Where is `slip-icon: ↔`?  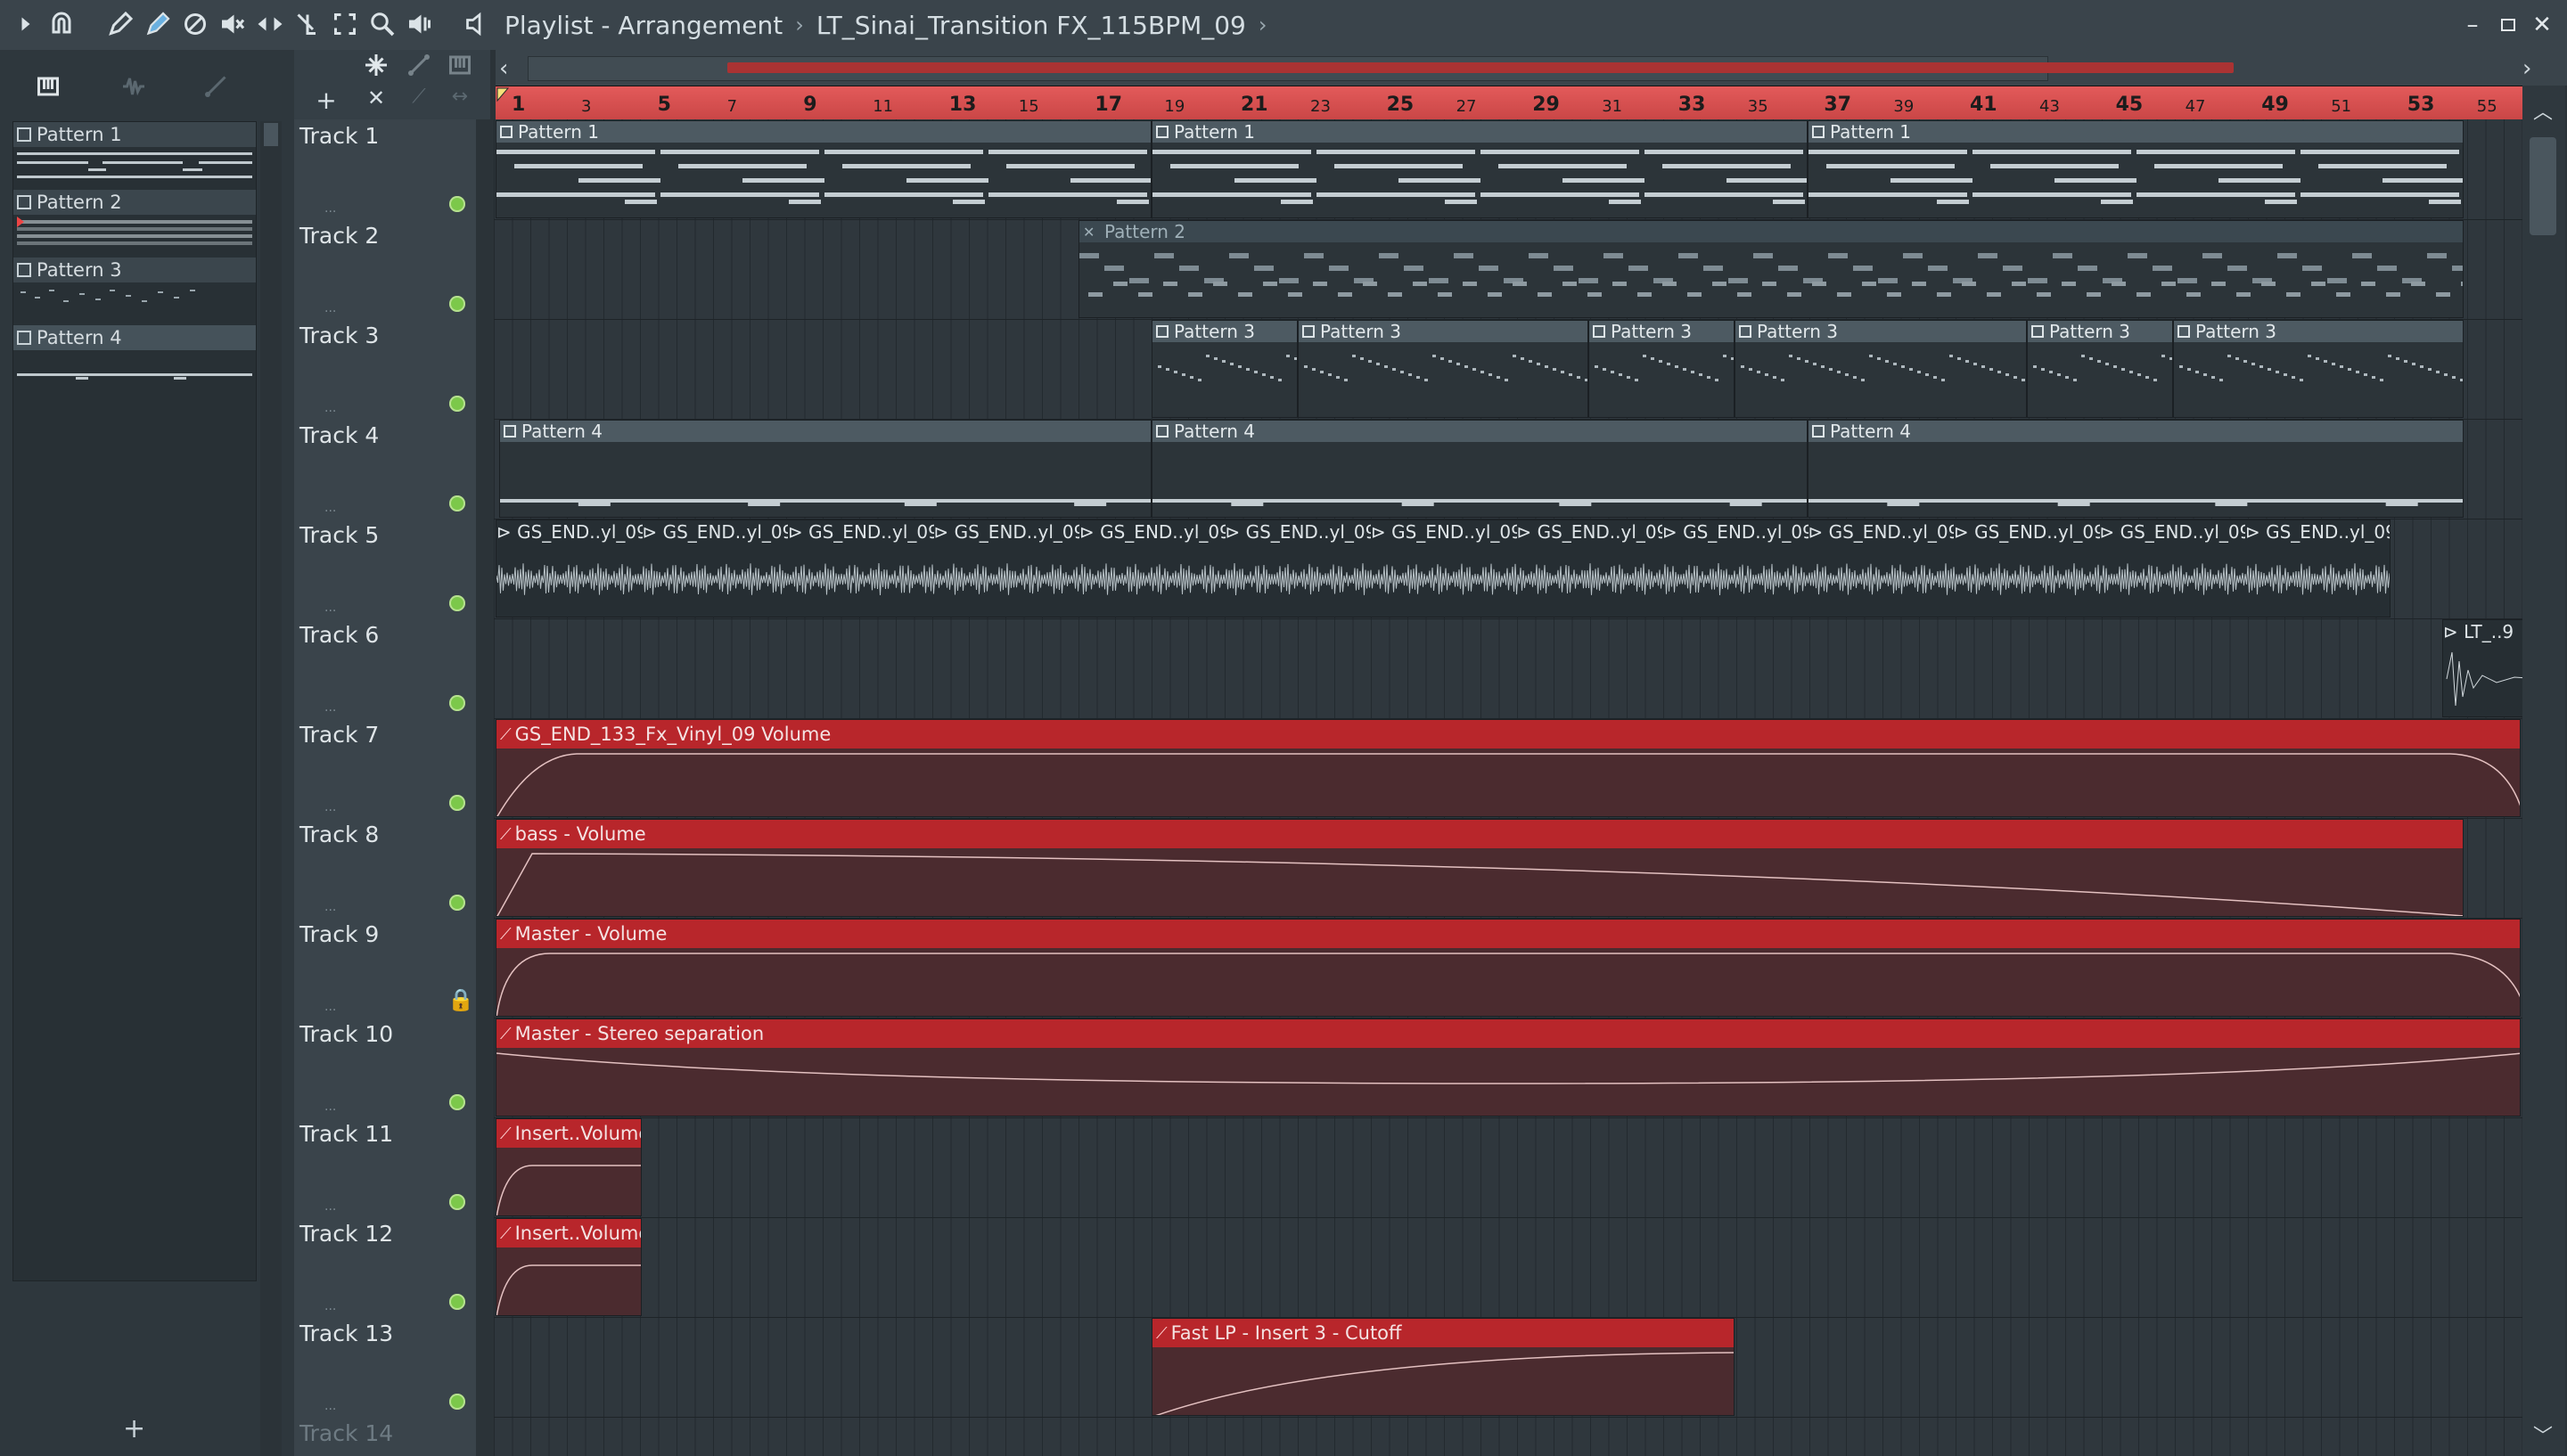
slip-icon: ↔ is located at coordinates (460, 102).